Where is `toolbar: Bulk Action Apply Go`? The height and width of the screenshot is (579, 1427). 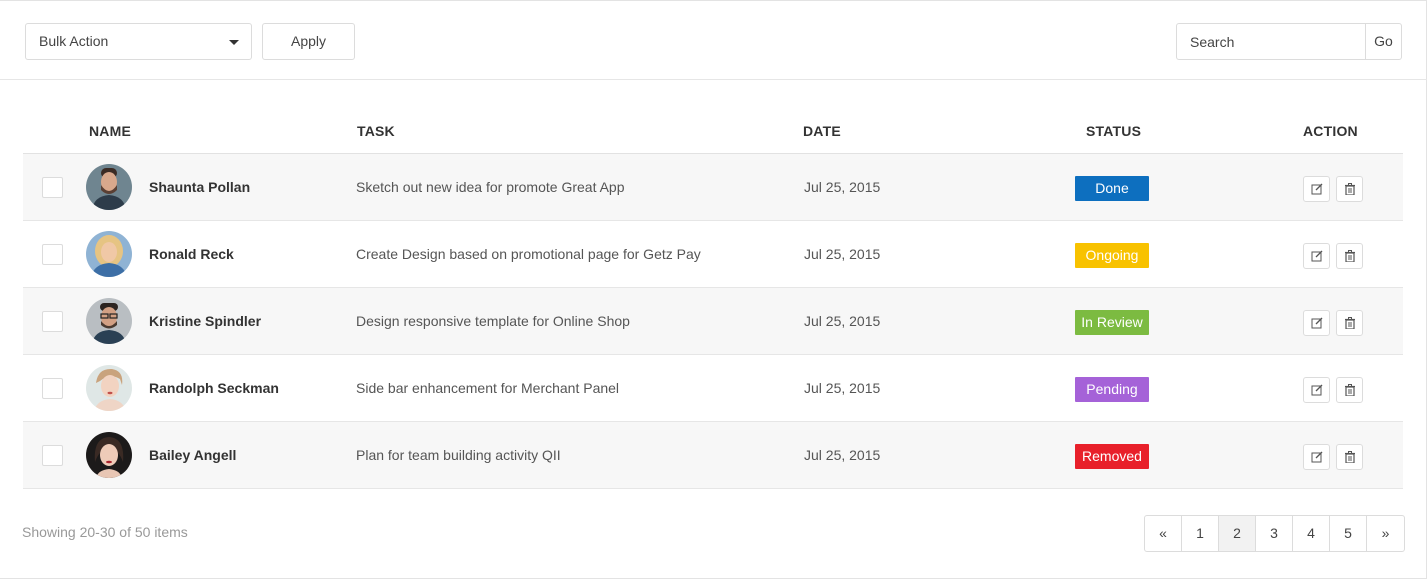 toolbar: Bulk Action Apply Go is located at coordinates (713, 40).